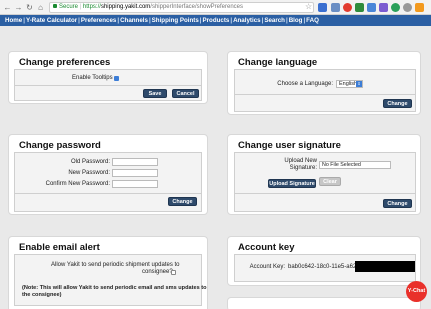  What do you see at coordinates (296, 20) in the screenshot?
I see `nav-link: Blog` at bounding box center [296, 20].